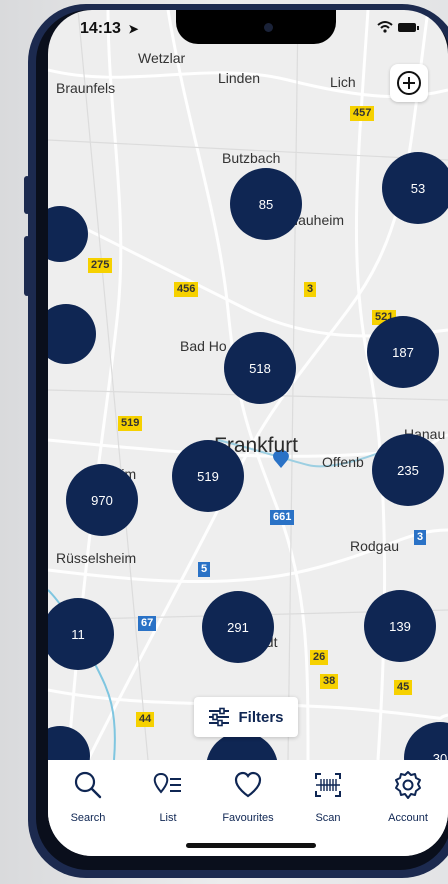  Describe the element at coordinates (403, 687) in the screenshot. I see `road-shield: 45` at that location.